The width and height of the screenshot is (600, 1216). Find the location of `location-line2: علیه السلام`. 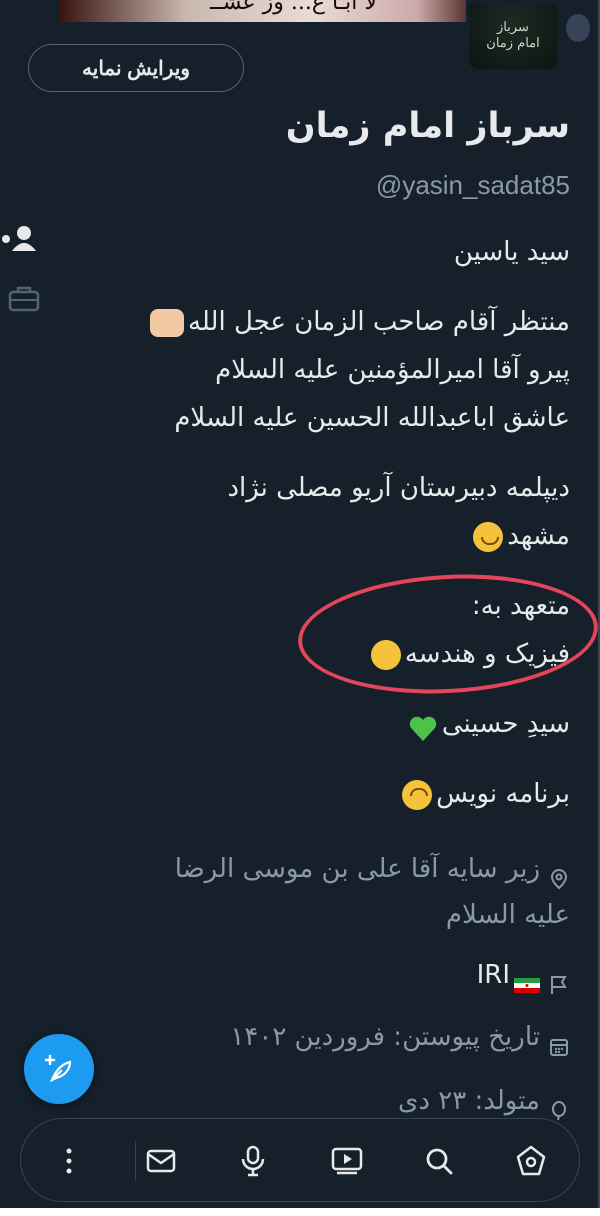

location-line2: علیه السلام is located at coordinates (507, 915).